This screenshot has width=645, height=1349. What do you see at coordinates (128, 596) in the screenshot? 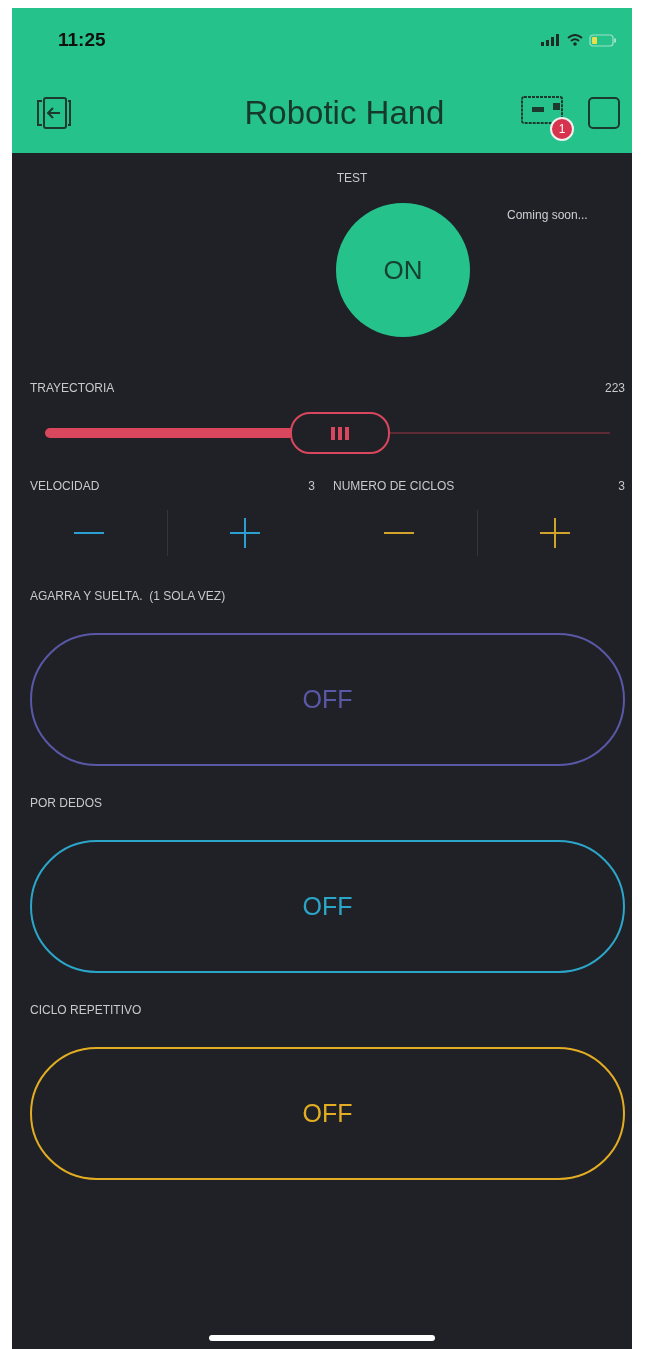
I see `widget-label: AGARRA Y SUELTA. (1 SOLA VEZ)` at bounding box center [128, 596].